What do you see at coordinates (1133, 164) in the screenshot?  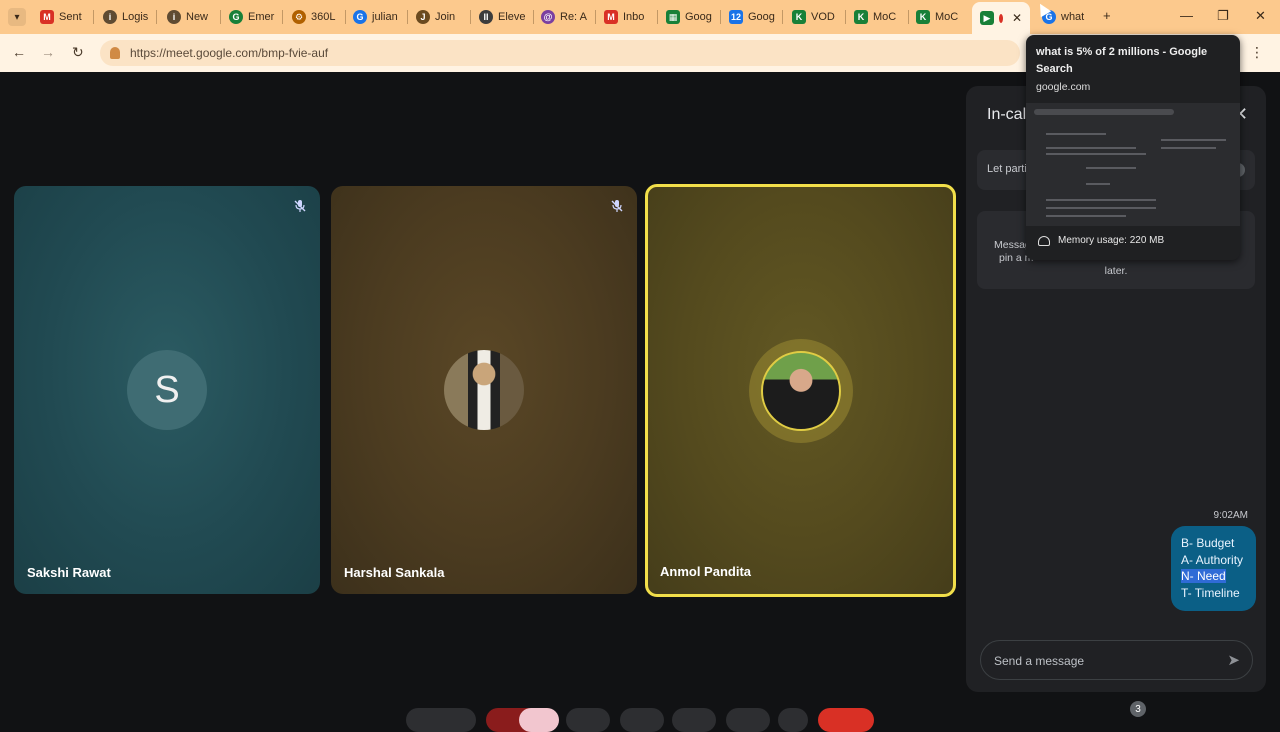 I see `tab-preview-thumbnail` at bounding box center [1133, 164].